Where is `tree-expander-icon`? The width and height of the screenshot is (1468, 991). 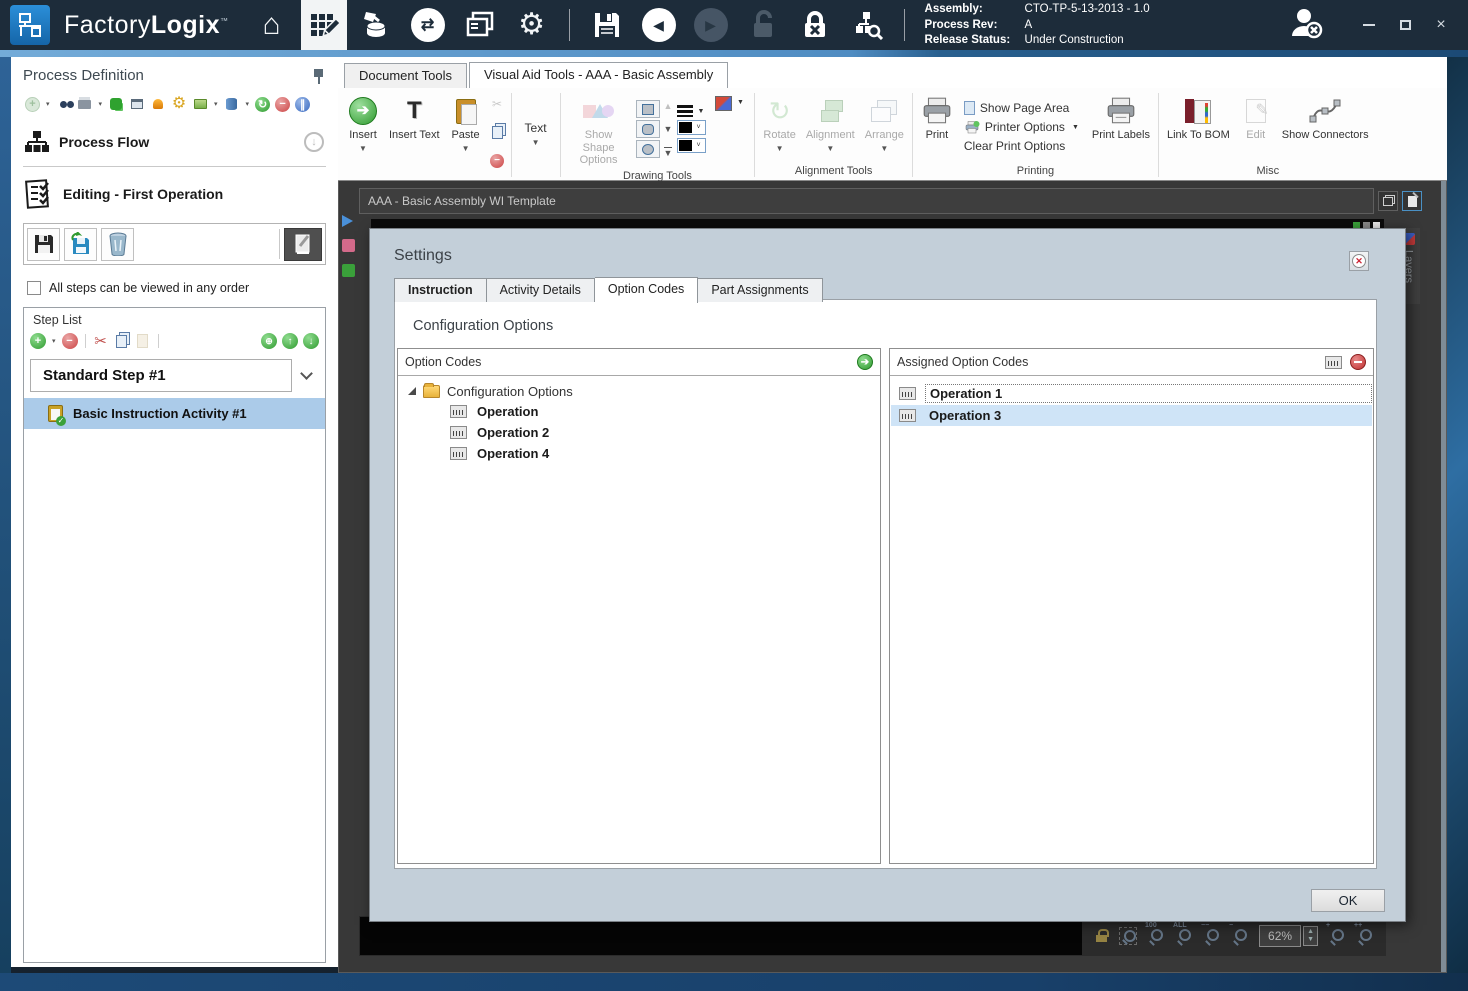 tree-expander-icon is located at coordinates (412, 390).